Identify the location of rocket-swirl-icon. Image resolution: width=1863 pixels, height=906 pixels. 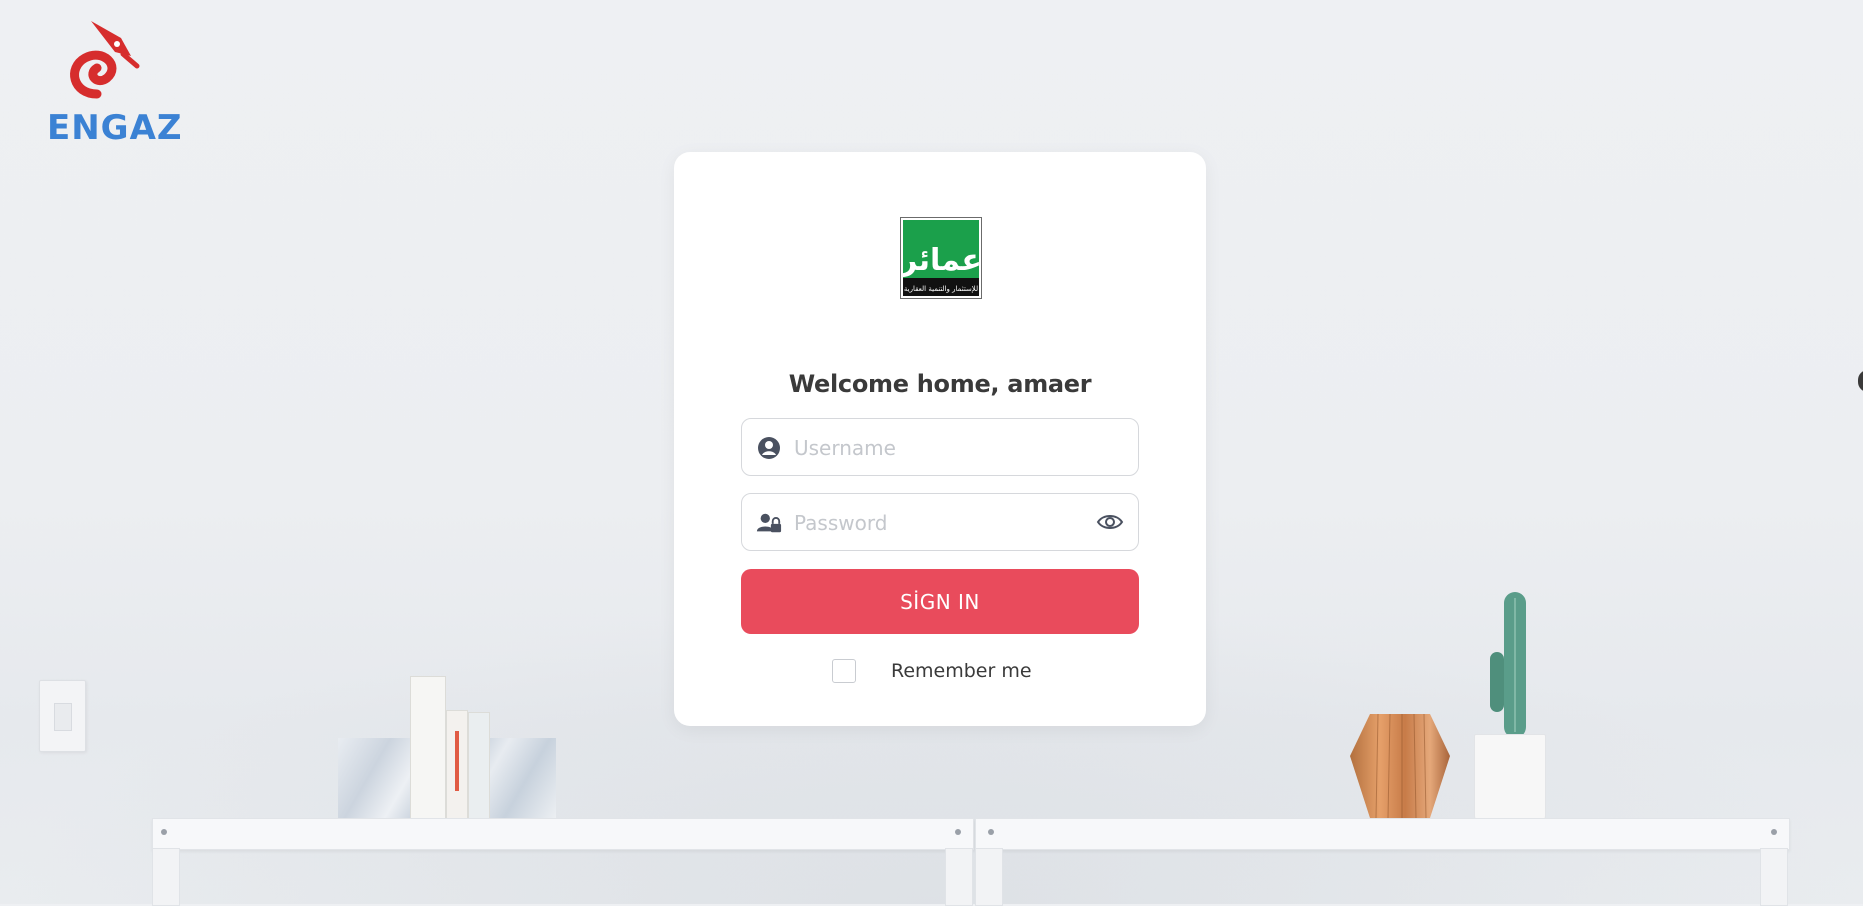
(105, 60).